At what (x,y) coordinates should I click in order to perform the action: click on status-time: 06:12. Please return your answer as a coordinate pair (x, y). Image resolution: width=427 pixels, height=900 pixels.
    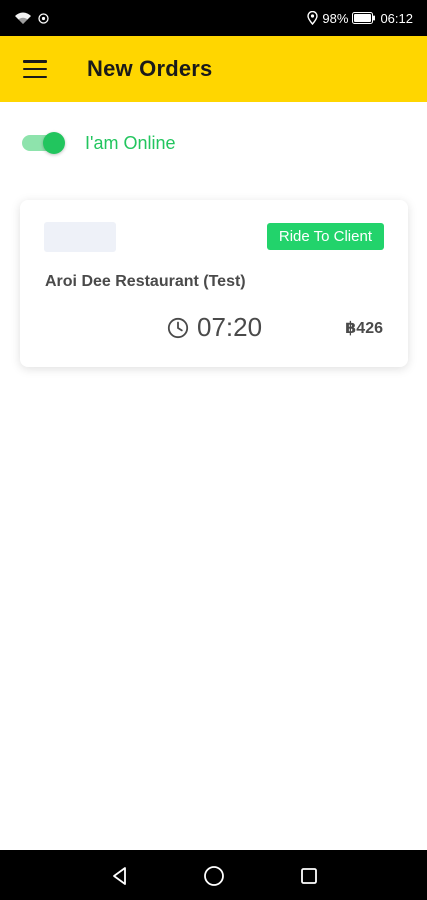
    Looking at the image, I should click on (396, 18).